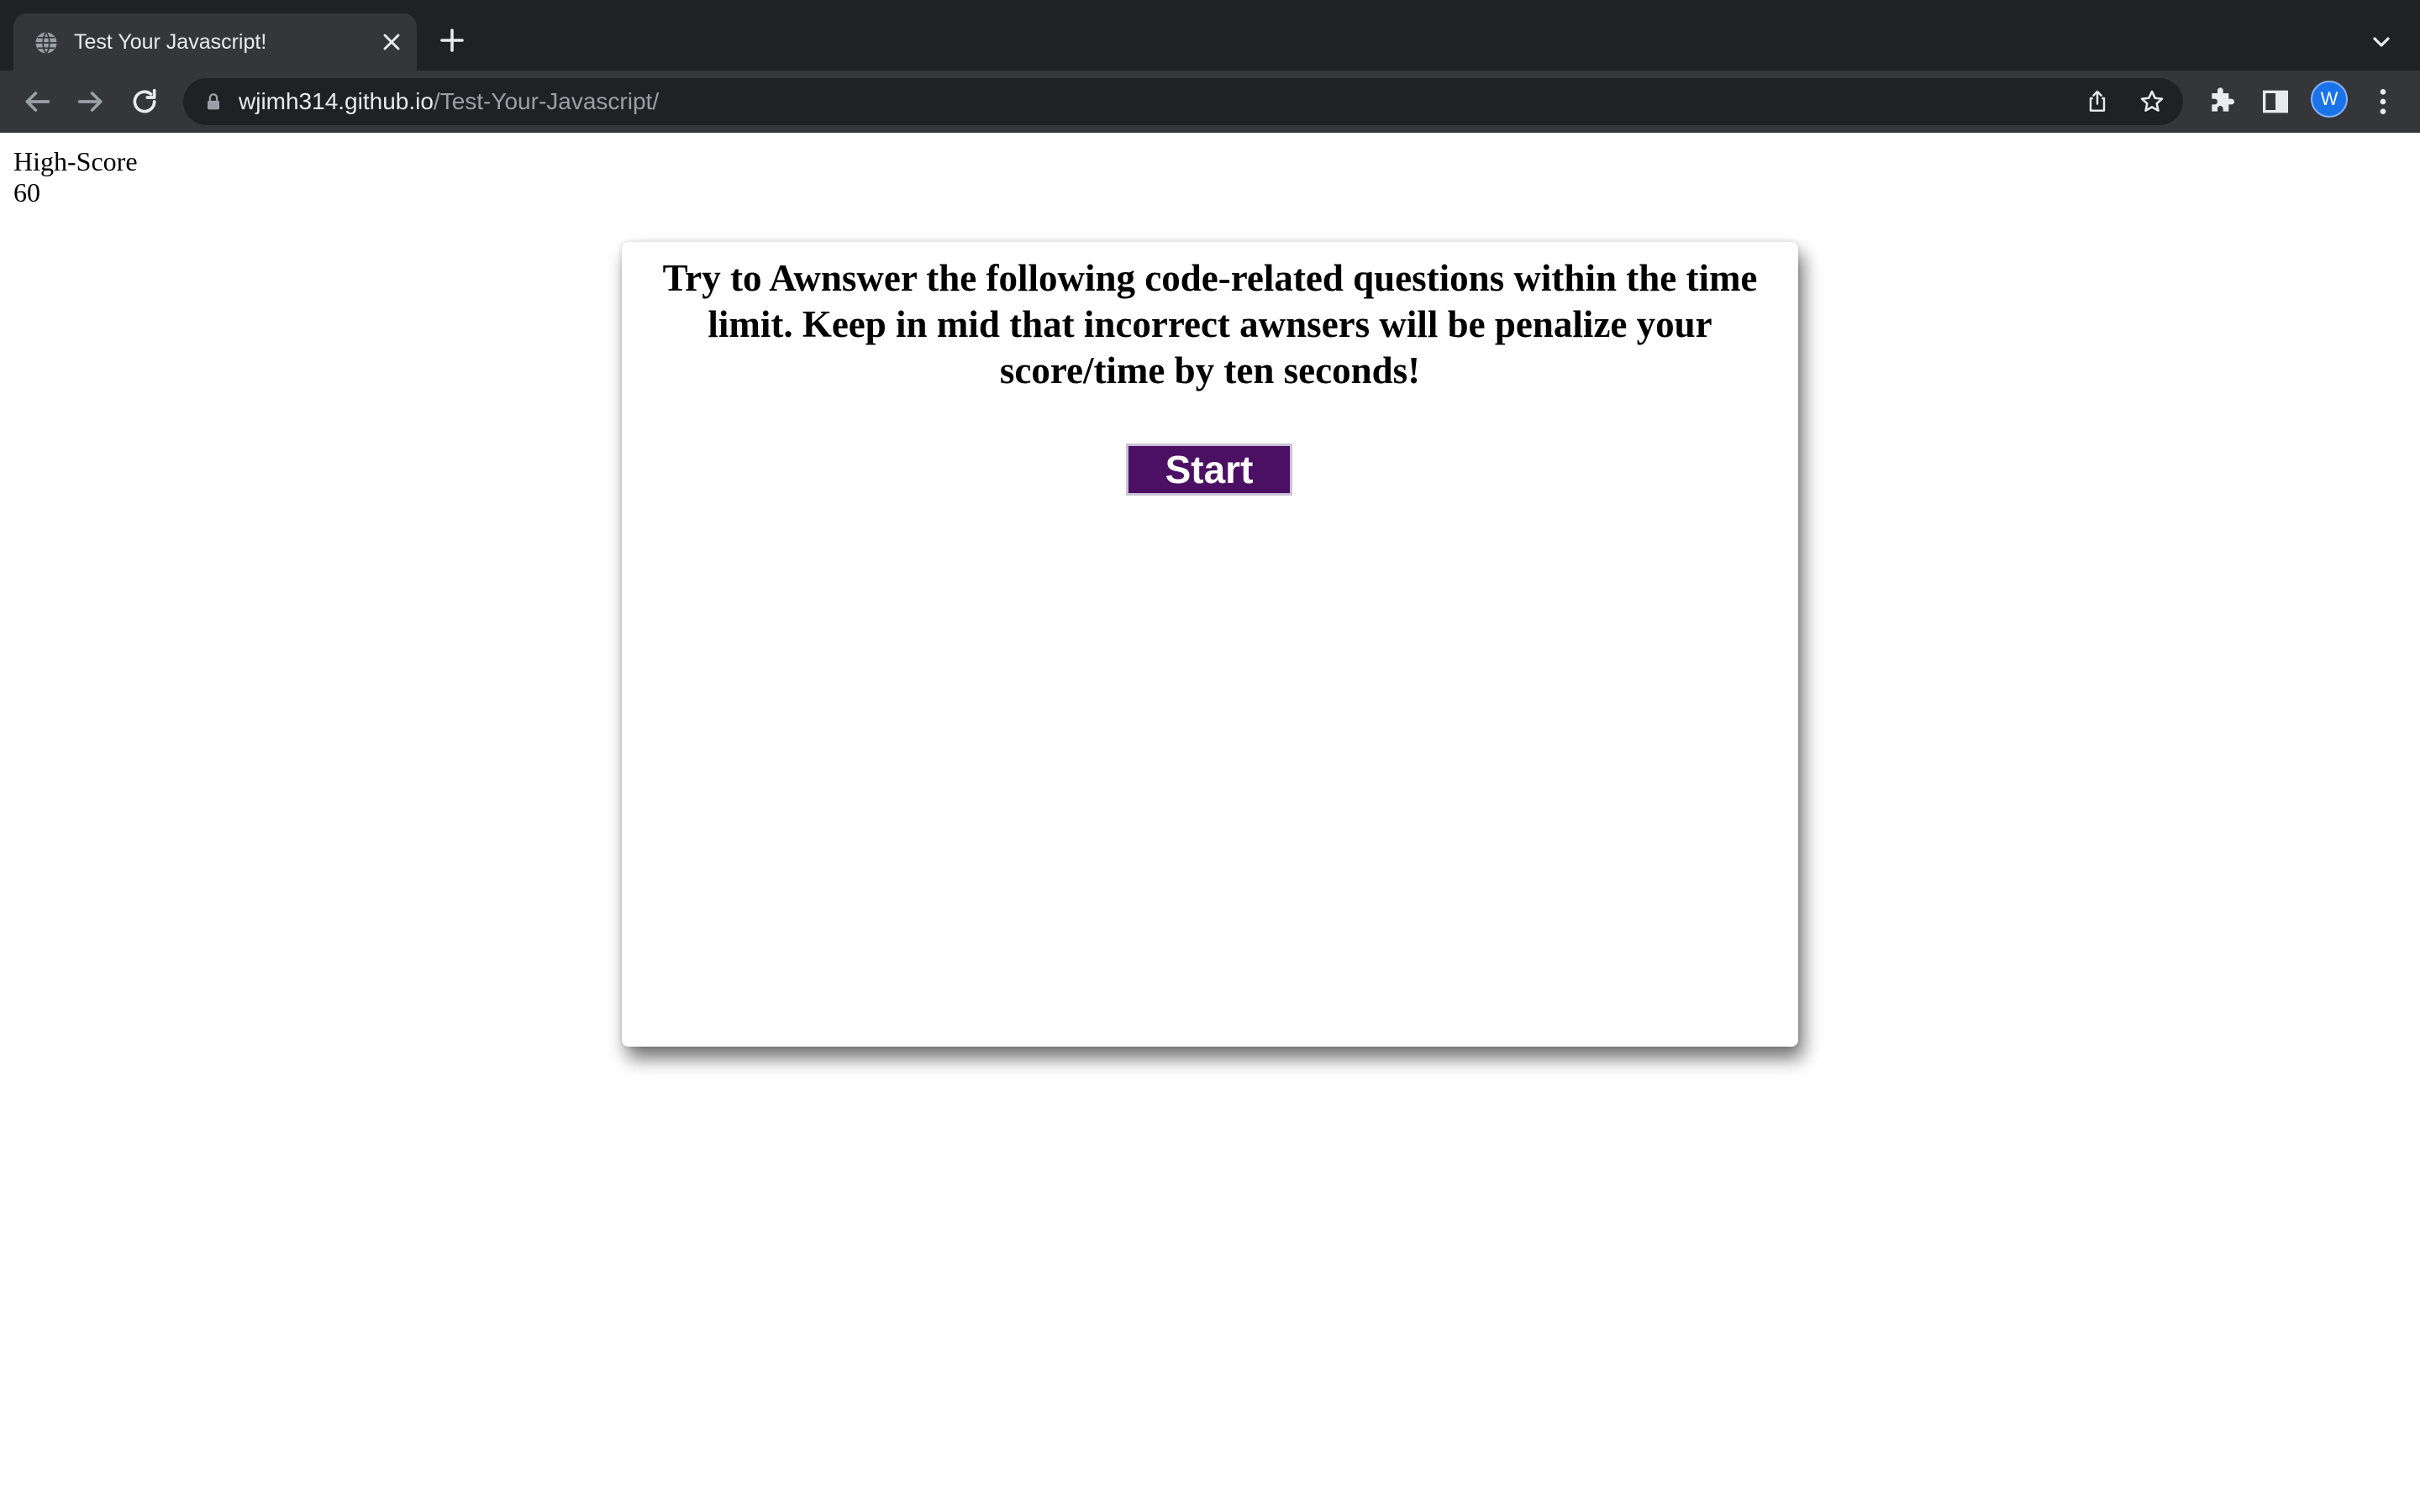 Image resolution: width=2420 pixels, height=1512 pixels. I want to click on menu-icon, so click(2383, 101).